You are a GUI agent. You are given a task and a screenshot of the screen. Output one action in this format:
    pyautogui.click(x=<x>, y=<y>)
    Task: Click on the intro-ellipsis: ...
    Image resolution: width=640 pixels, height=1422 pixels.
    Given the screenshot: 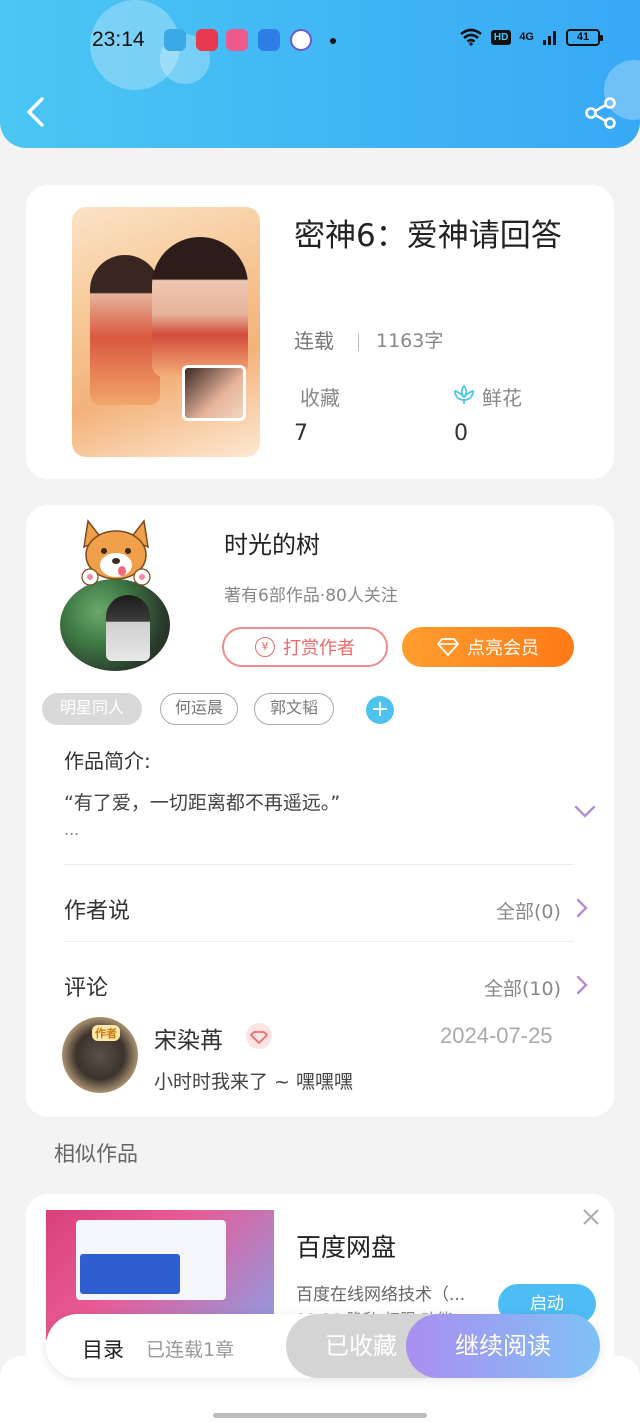 What is the action you would take?
    pyautogui.click(x=72, y=829)
    